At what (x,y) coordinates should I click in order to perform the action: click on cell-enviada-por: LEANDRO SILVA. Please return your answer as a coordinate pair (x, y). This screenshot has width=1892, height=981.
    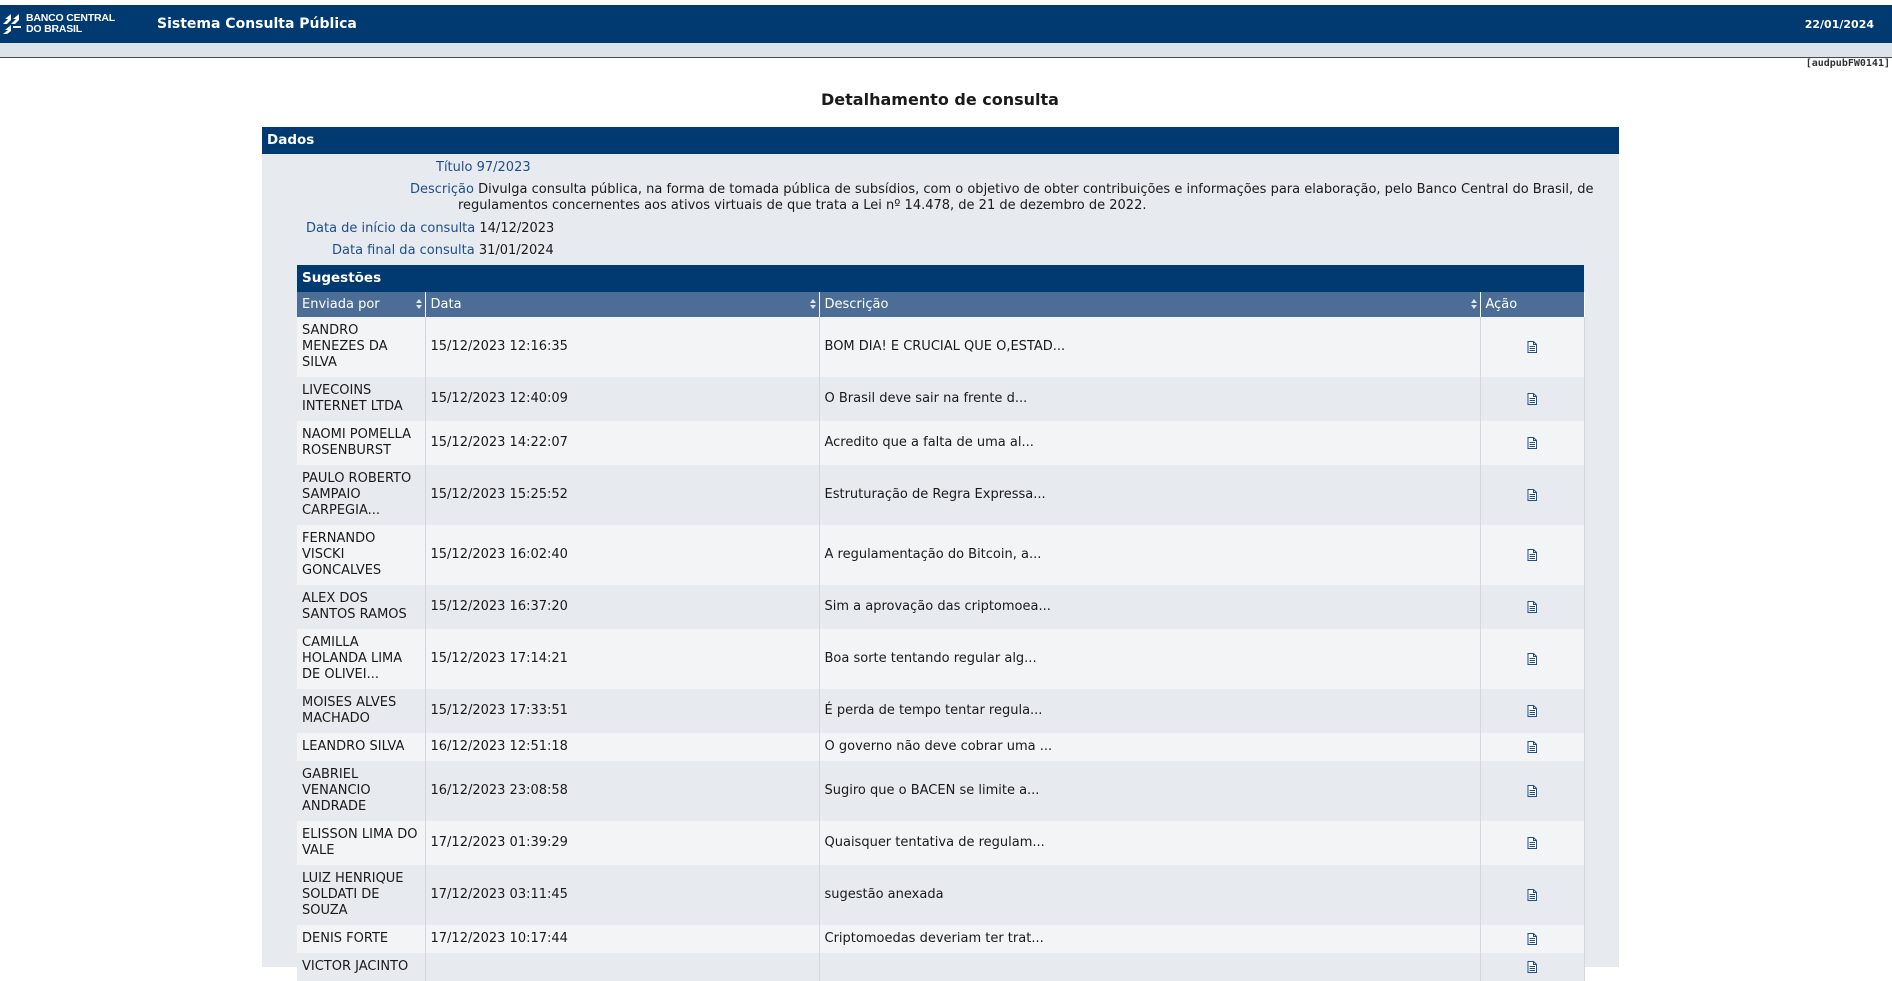
    Looking at the image, I should click on (361, 747).